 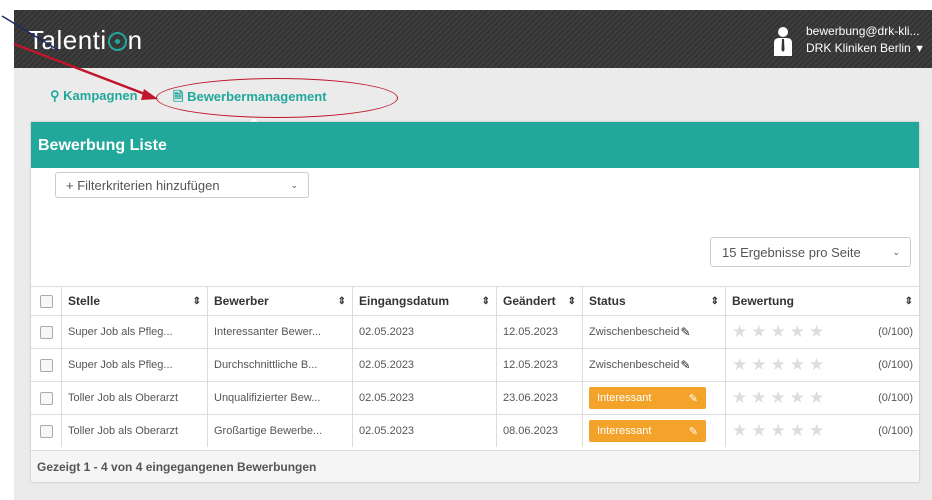 What do you see at coordinates (783, 41) in the screenshot?
I see `user-icon` at bounding box center [783, 41].